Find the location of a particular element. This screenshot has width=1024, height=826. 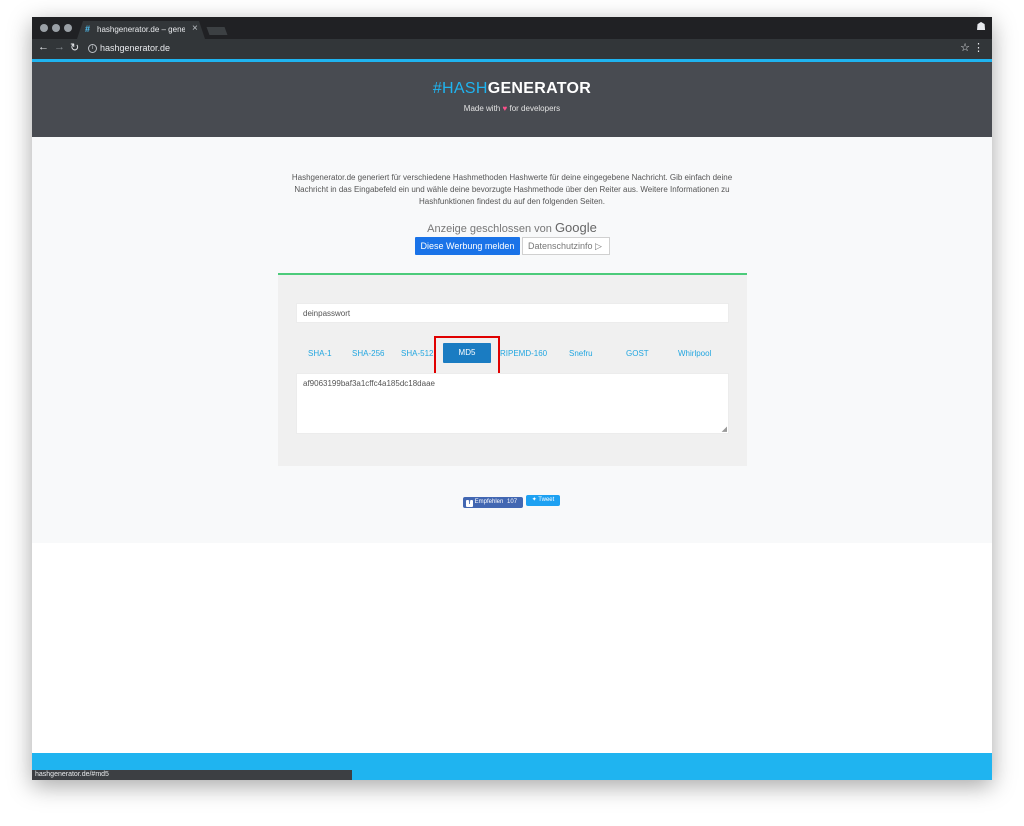

back-icon: ← is located at coordinates (43, 47).